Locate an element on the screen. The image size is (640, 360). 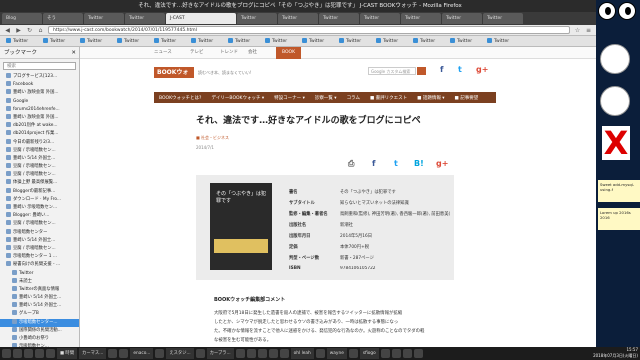
taskbar-window-button: wayne is located at coordinates (336, 353).